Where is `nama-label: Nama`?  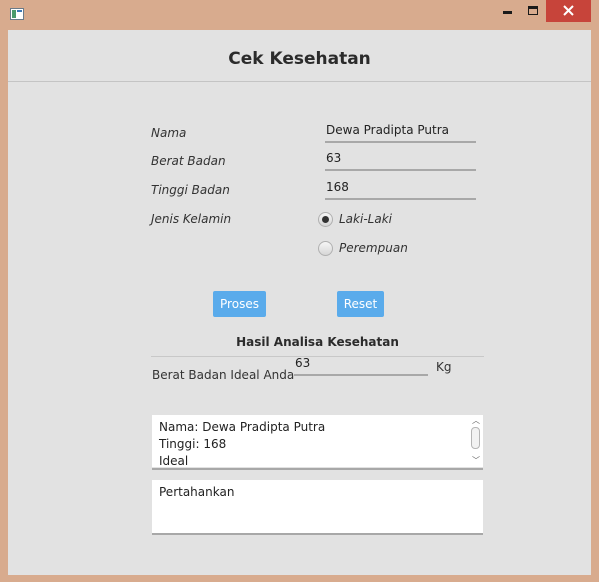
nama-label: Nama is located at coordinates (169, 133).